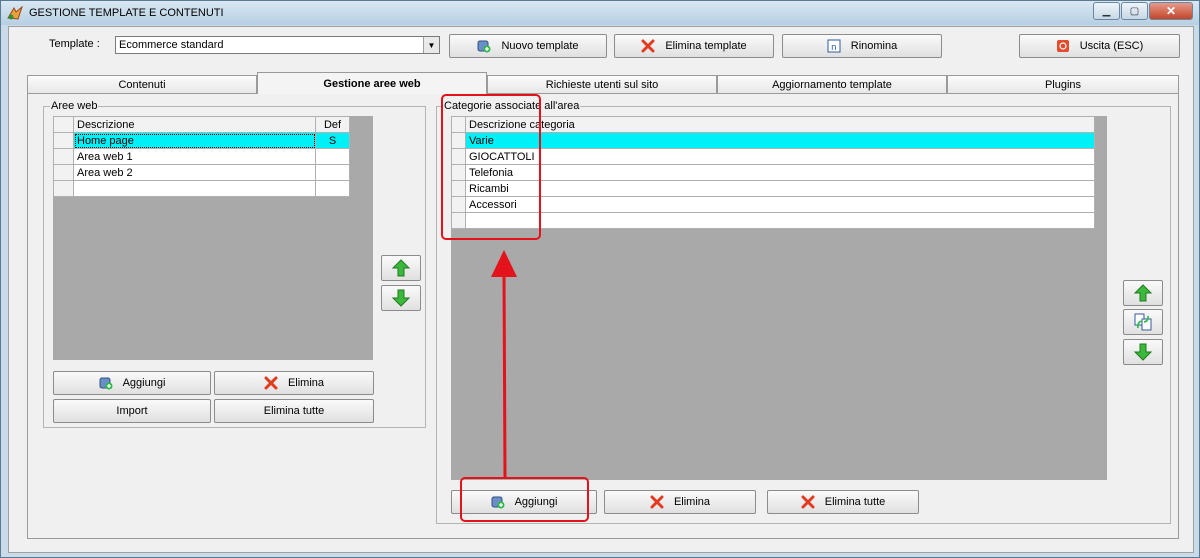 This screenshot has width=1200, height=558. I want to click on new-template-button: Nuovo template, so click(528, 46).